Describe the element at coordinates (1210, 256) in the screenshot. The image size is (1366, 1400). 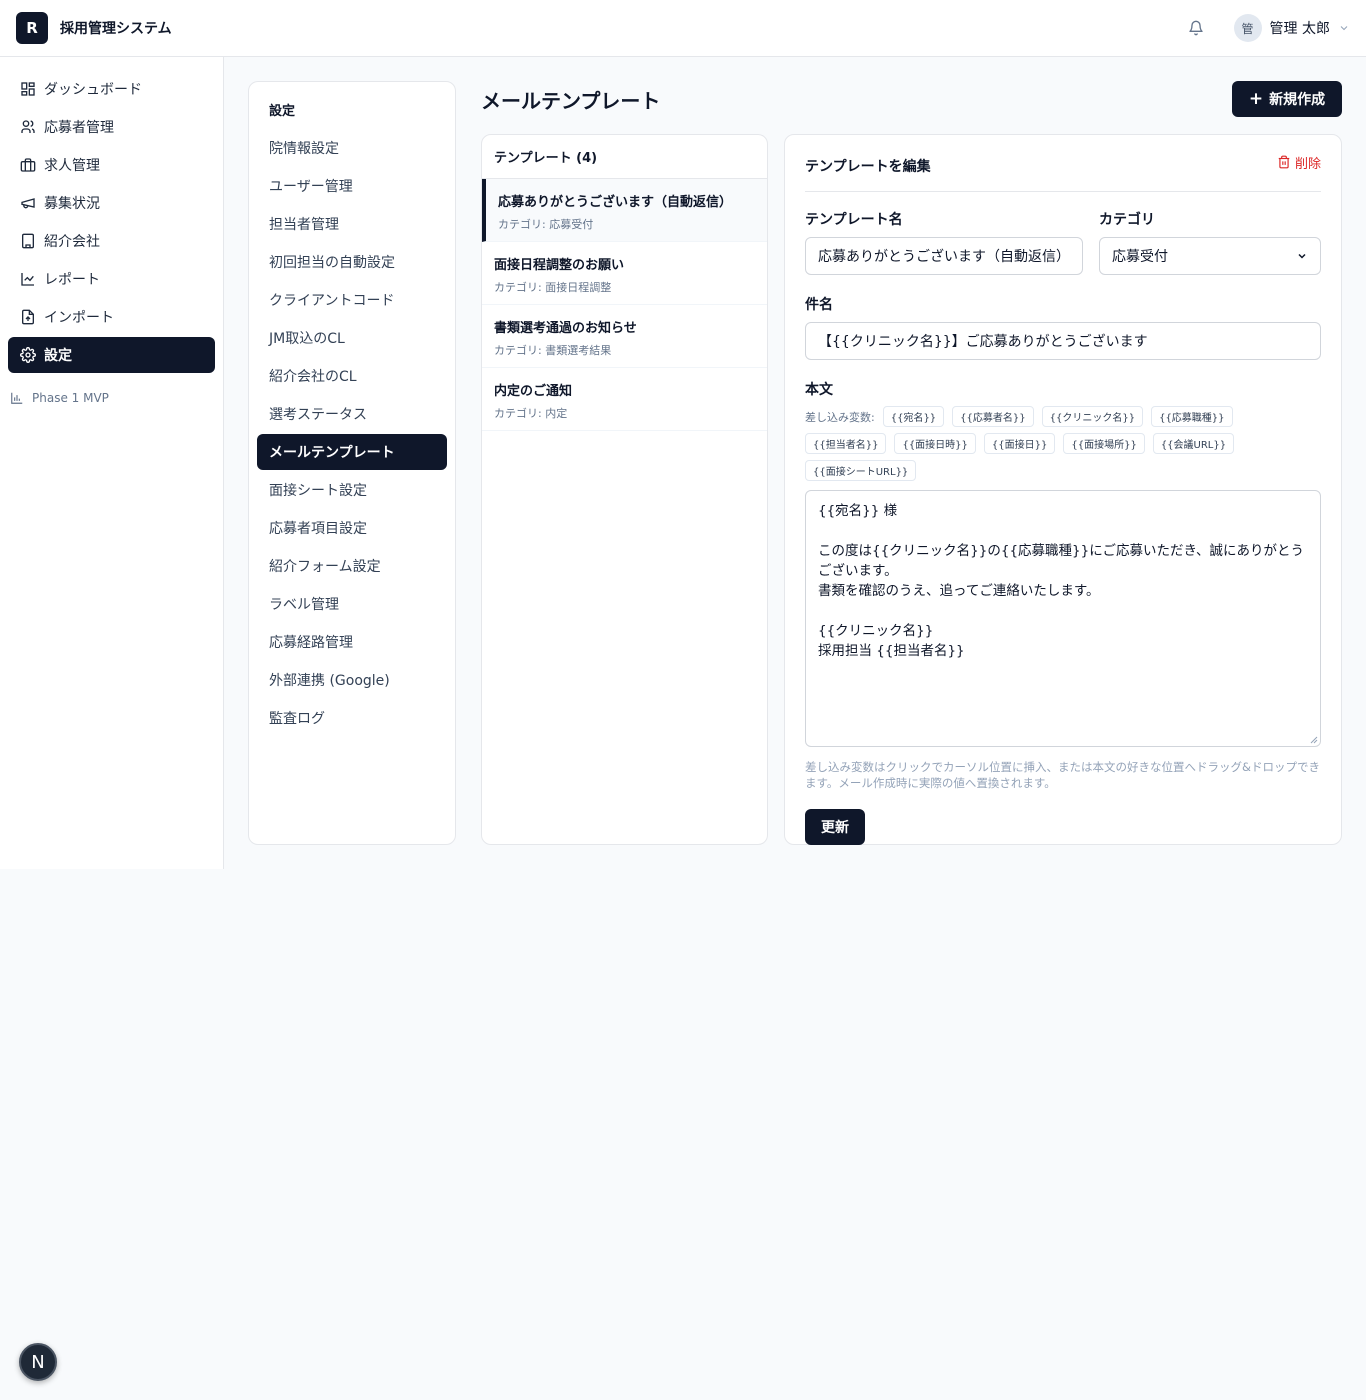
I see `category-select: 応募受付` at that location.